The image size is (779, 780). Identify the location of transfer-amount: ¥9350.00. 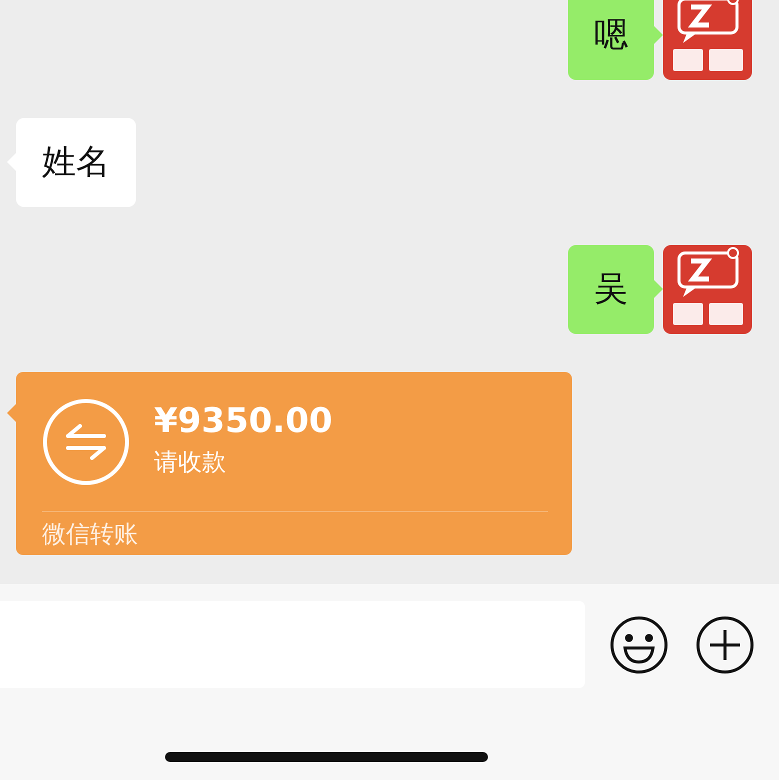
(243, 421).